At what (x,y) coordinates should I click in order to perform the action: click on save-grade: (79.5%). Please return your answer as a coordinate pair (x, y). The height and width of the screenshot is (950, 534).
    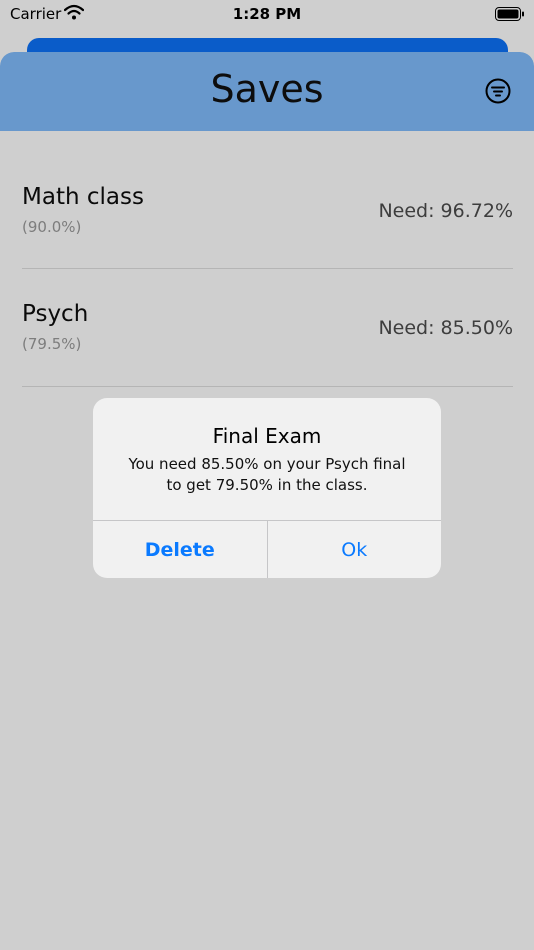
    Looking at the image, I should click on (52, 344).